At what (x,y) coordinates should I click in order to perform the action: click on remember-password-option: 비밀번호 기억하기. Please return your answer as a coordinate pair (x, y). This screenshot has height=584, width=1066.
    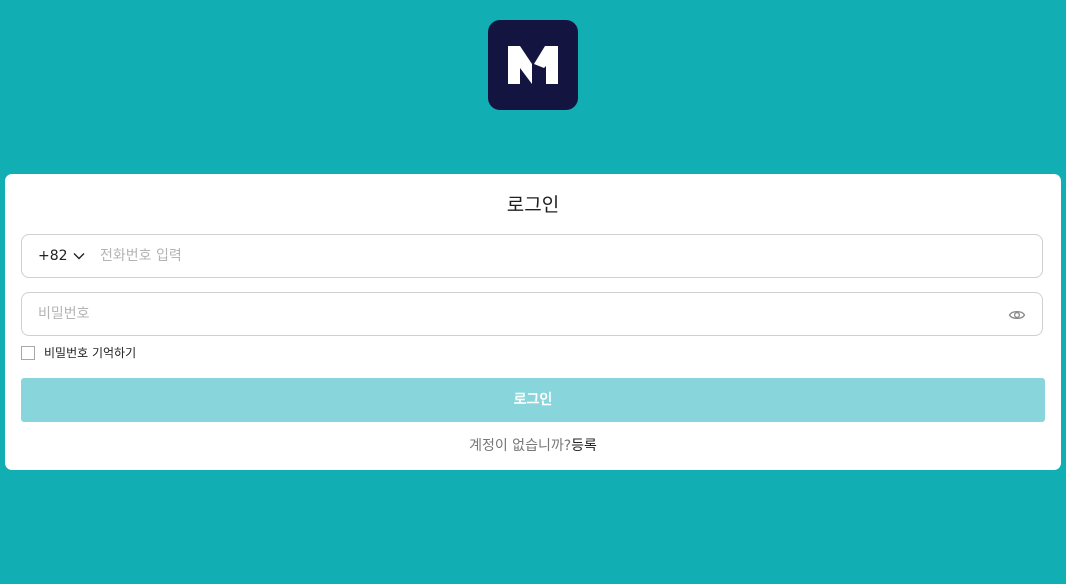
    Looking at the image, I should click on (78, 352).